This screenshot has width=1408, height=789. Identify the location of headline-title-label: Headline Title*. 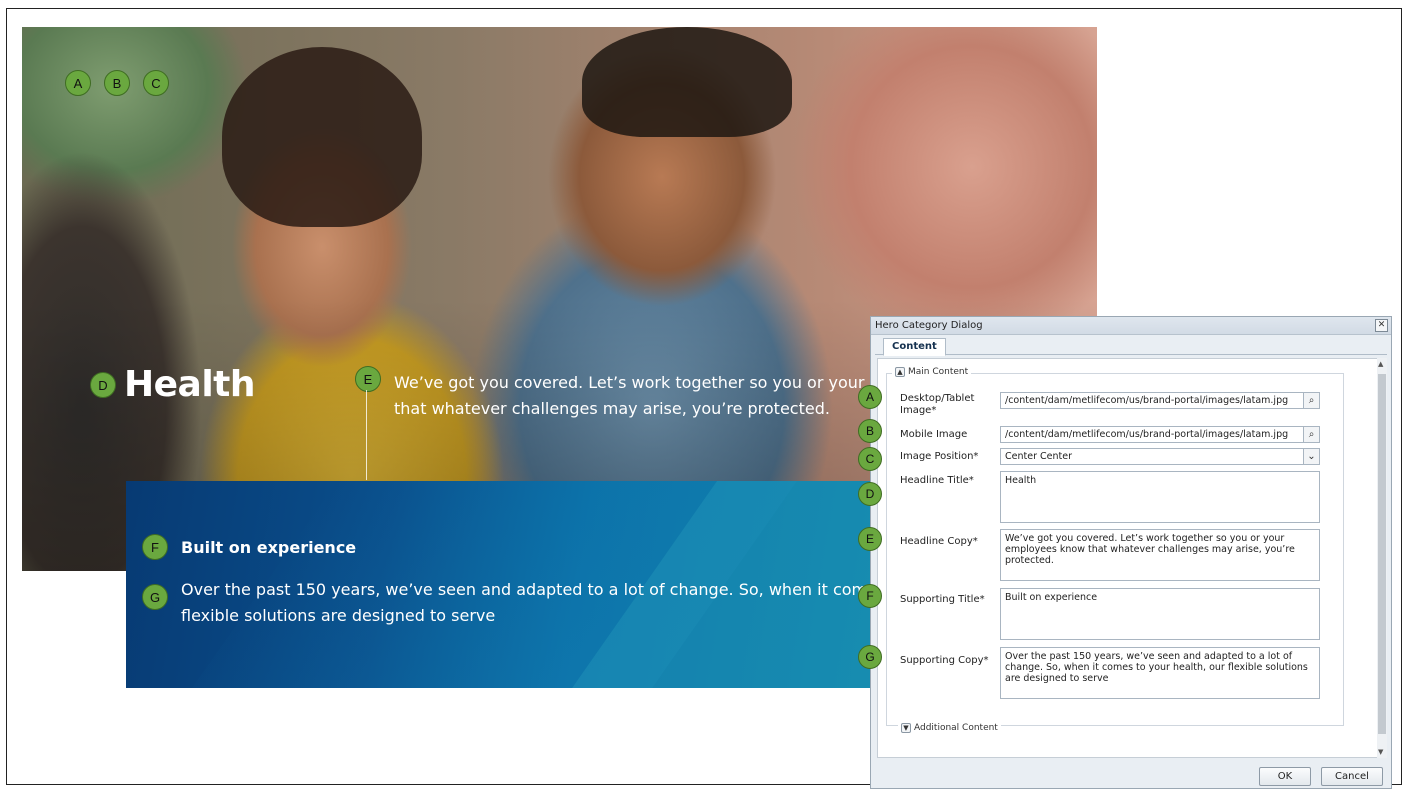
(937, 480).